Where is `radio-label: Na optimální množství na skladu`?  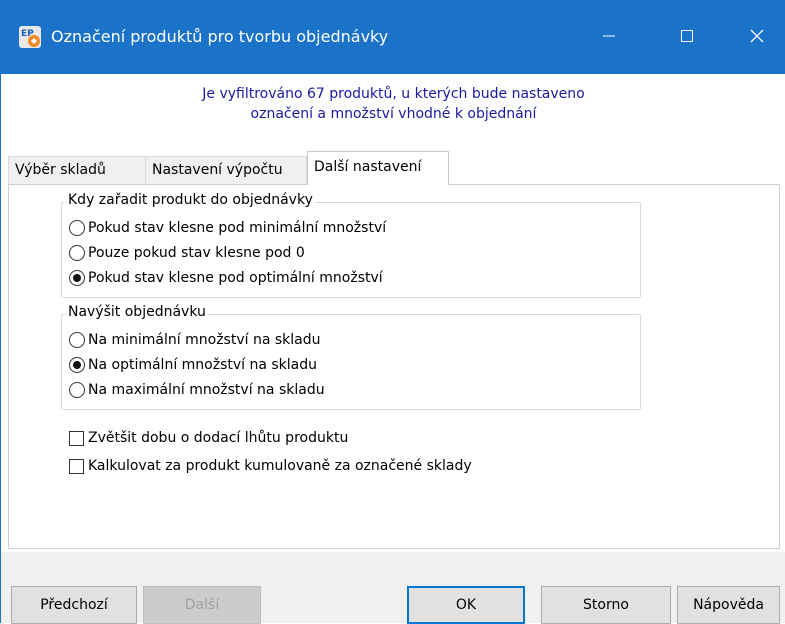 radio-label: Na optimální množství na skladu is located at coordinates (203, 365).